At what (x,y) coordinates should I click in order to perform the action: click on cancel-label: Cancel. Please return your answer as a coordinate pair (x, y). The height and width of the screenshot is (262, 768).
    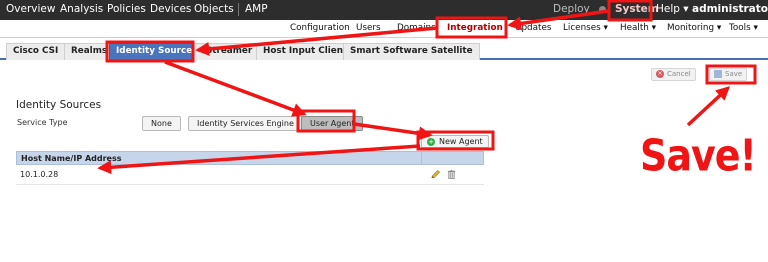
    Looking at the image, I should click on (679, 74).